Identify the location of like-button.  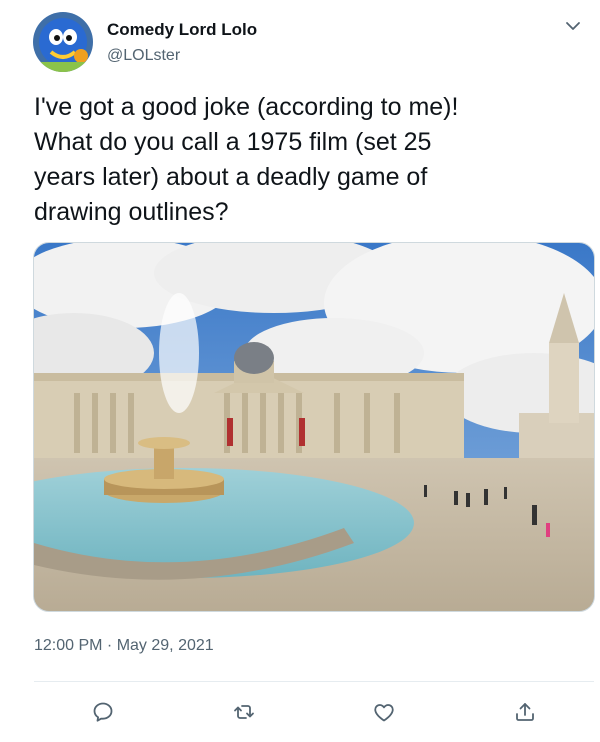
(384, 712).